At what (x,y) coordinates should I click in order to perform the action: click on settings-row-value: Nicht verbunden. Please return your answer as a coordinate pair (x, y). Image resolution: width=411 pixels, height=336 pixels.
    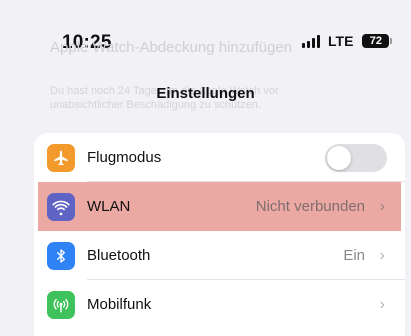
    Looking at the image, I should click on (310, 206).